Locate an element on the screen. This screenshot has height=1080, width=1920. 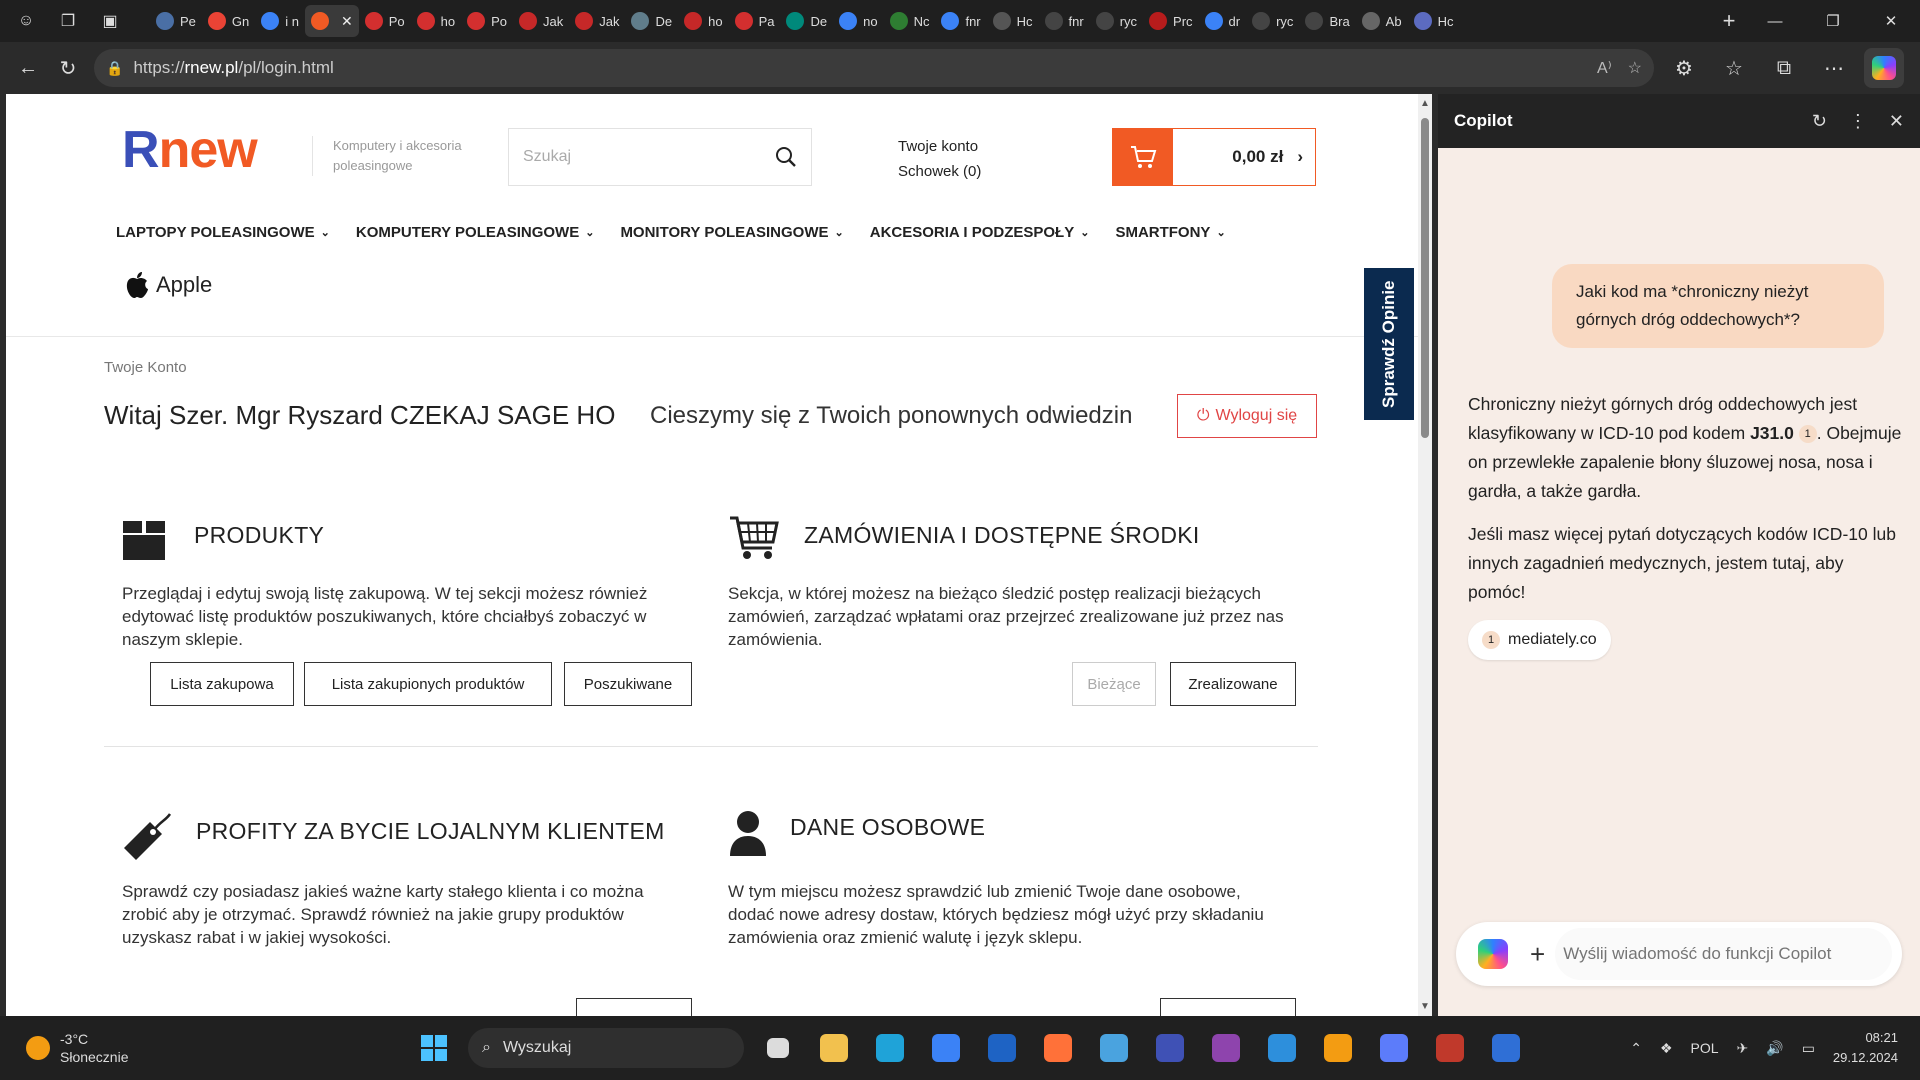
account-link: Twoje konto is located at coordinates (939, 146).